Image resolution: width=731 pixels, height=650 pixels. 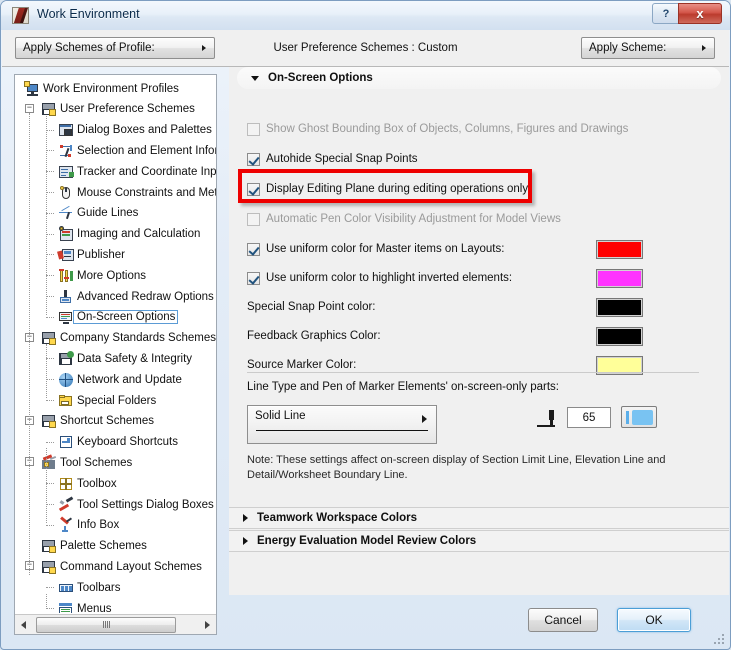 I want to click on color-setting-row: Special Snap Point color:, so click(x=479, y=307).